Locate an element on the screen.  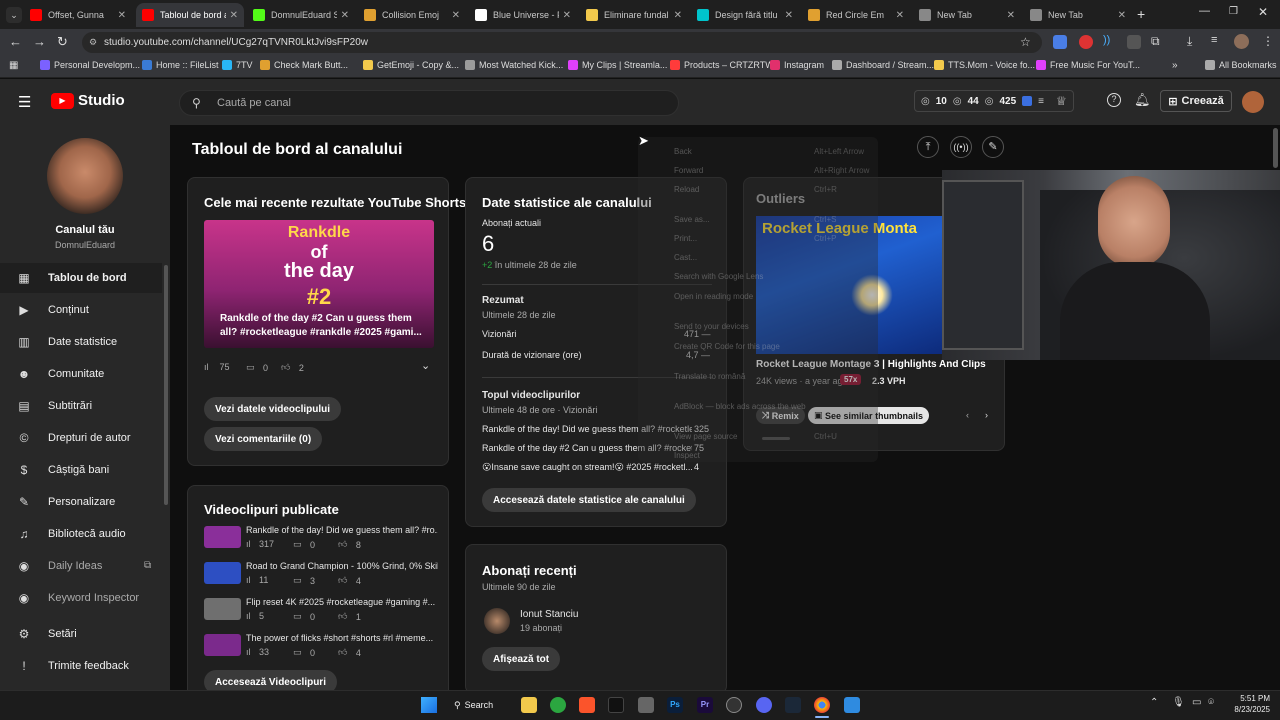
bookmark-star-icon: ☆ is located at coordinates (1025, 42).